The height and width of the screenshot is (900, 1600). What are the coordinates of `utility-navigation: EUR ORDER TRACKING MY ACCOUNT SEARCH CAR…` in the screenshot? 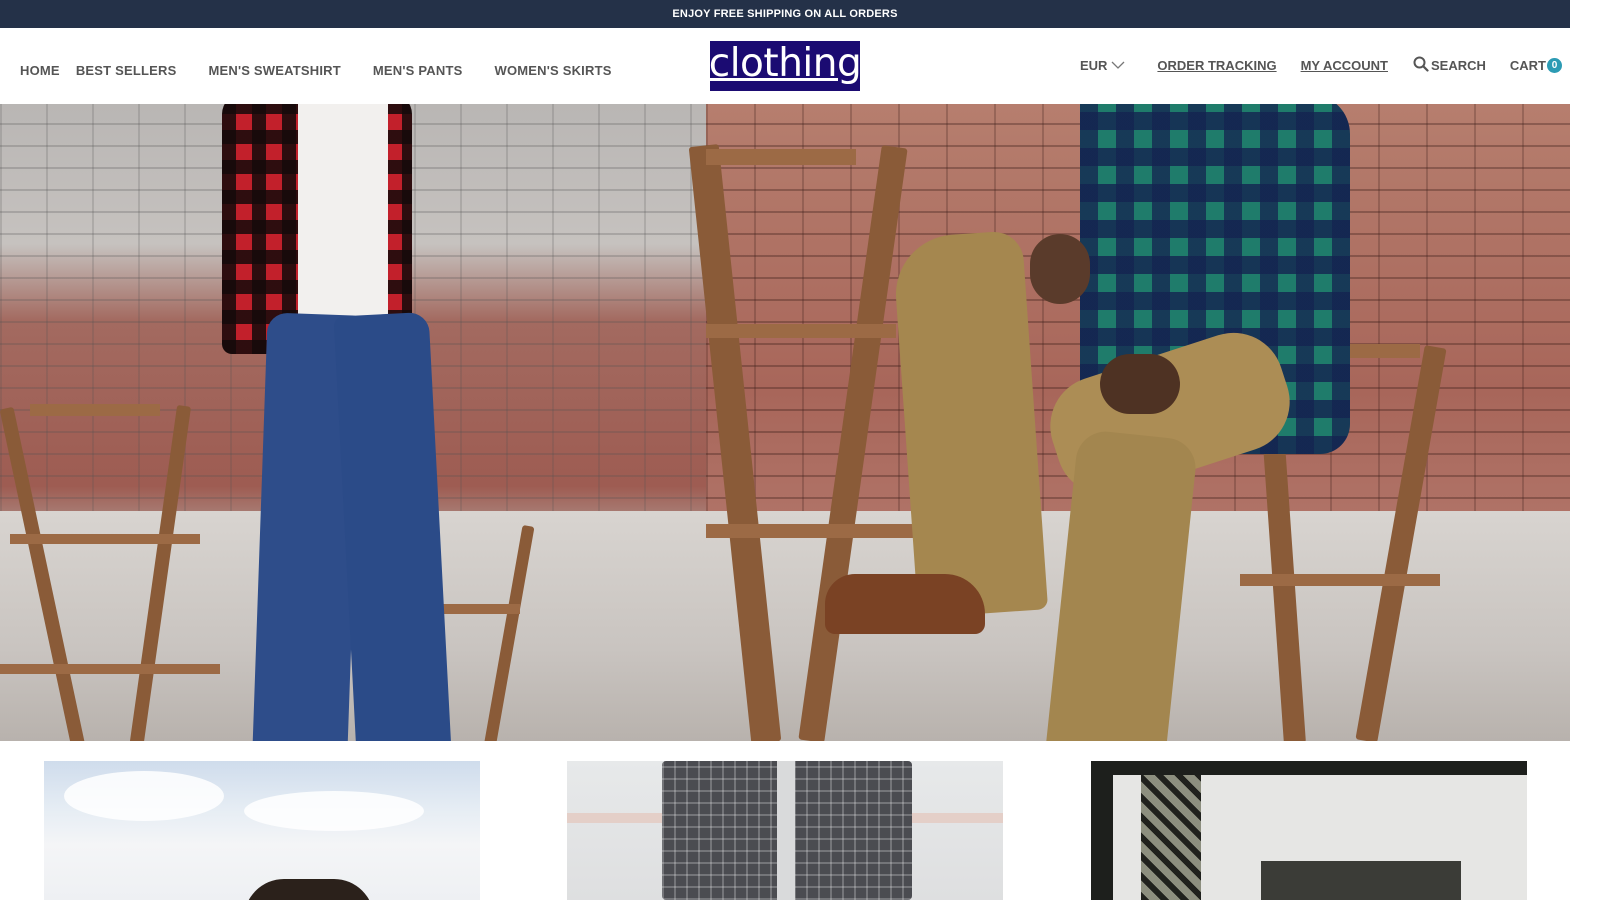 It's located at (1321, 65).